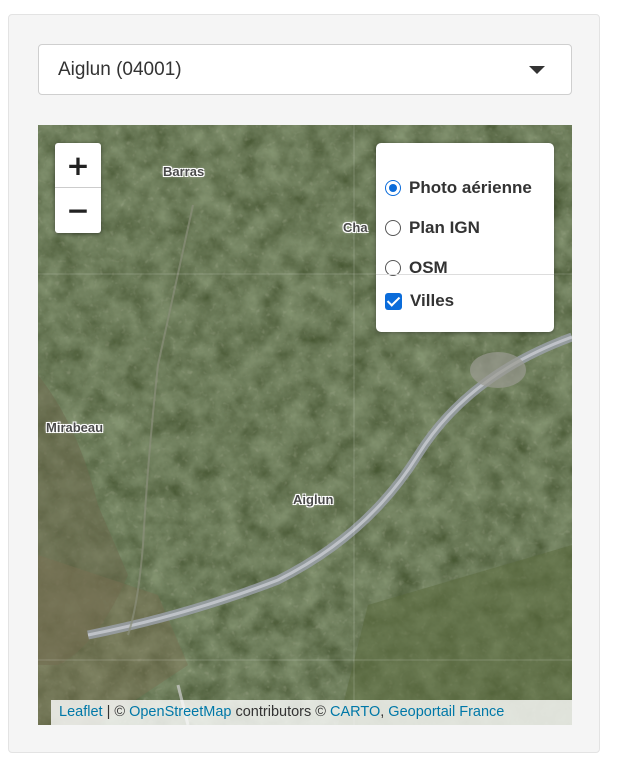  Describe the element at coordinates (120, 69) in the screenshot. I see `commune-select-value: Aiglun (04001)` at that location.